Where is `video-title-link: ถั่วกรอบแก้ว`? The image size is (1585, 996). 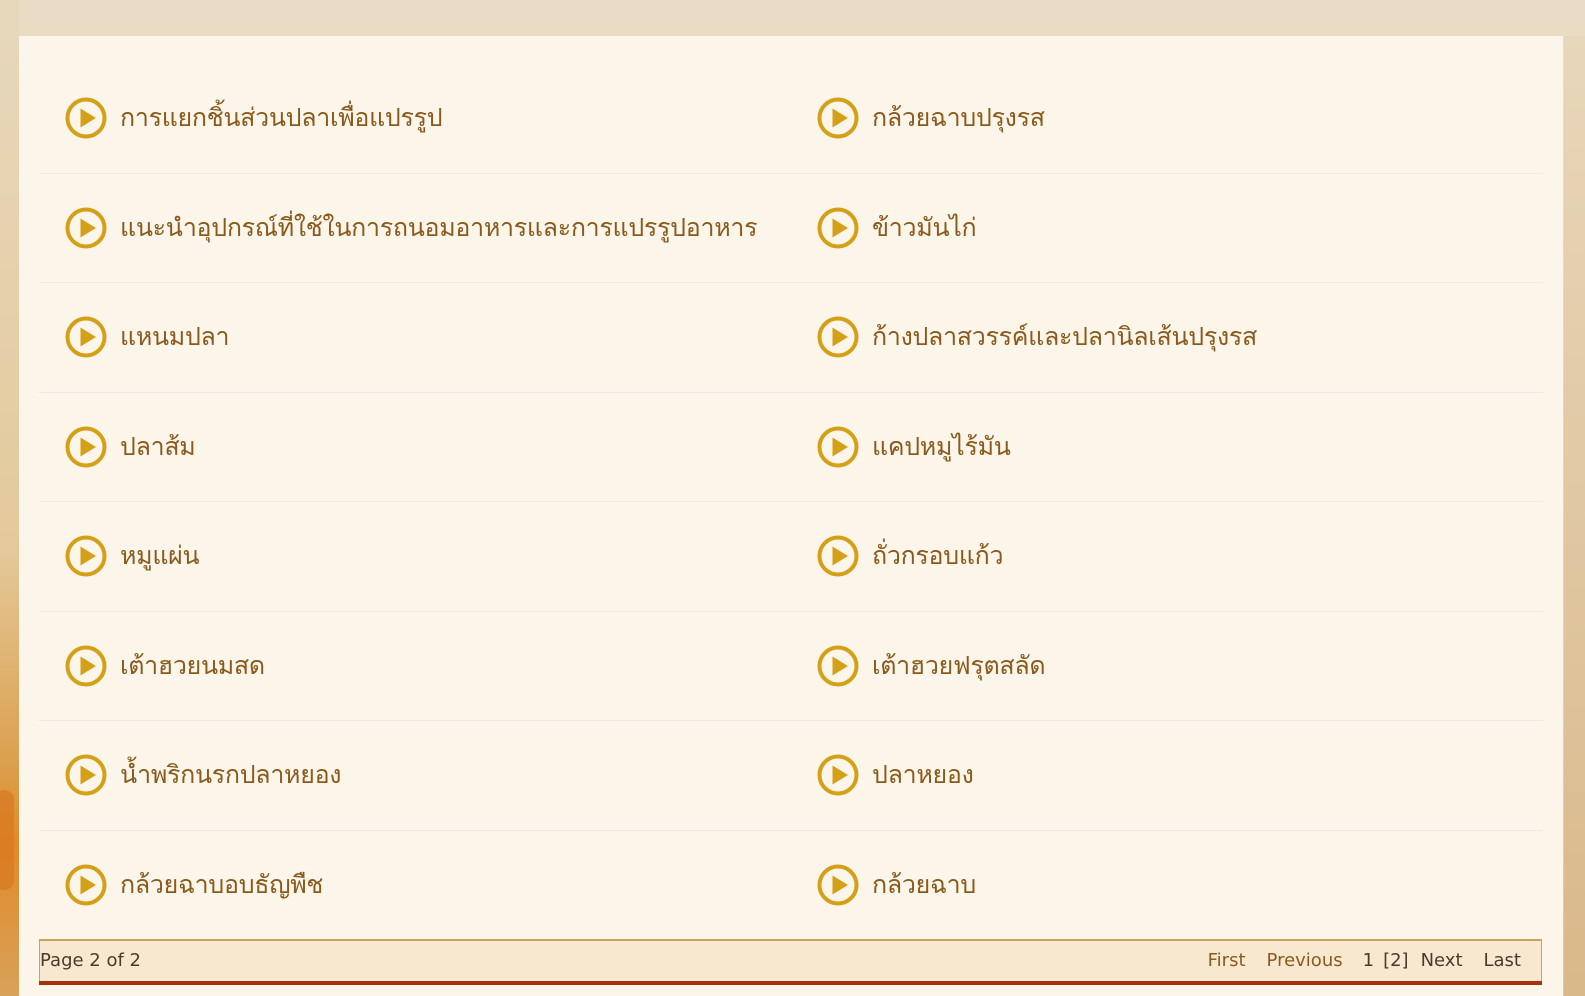 video-title-link: ถั่วกรอบแก้ว is located at coordinates (938, 556).